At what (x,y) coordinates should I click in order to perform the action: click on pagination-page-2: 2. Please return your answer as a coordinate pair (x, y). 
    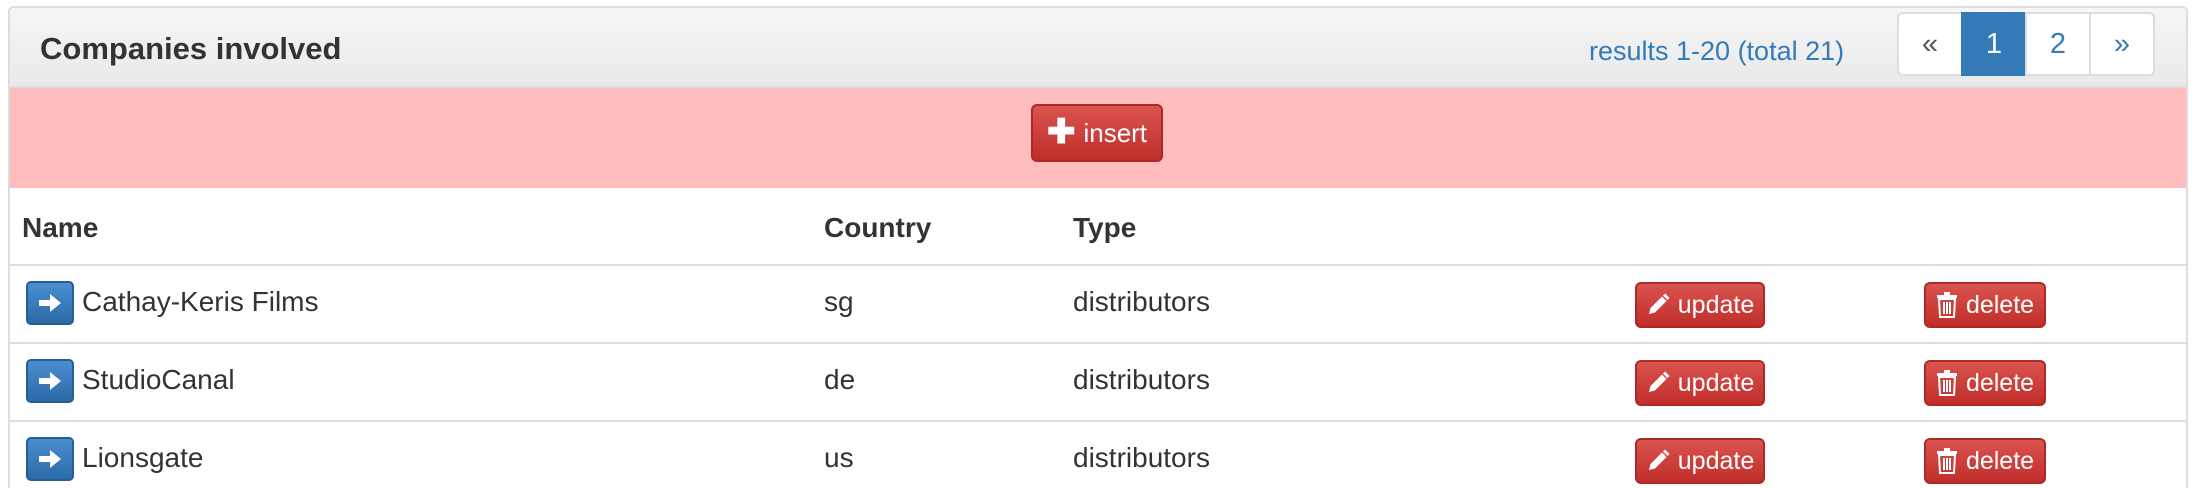
    Looking at the image, I should click on (2058, 44).